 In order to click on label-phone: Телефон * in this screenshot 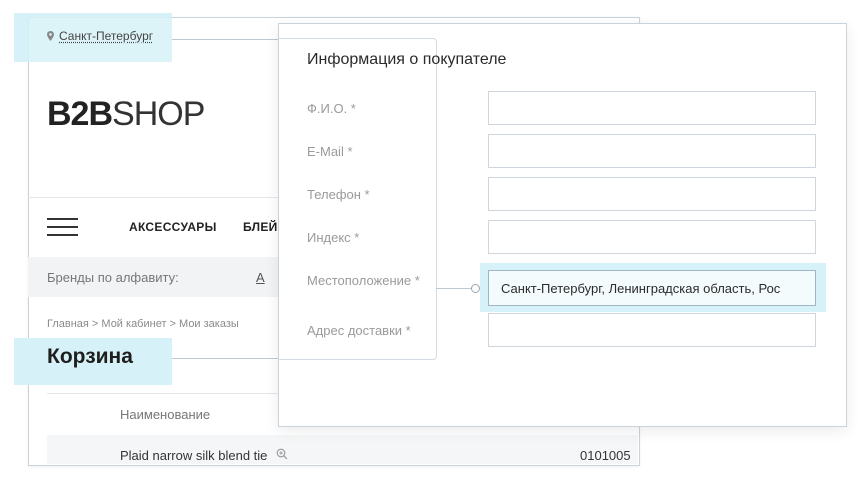, I will do `click(338, 194)`.